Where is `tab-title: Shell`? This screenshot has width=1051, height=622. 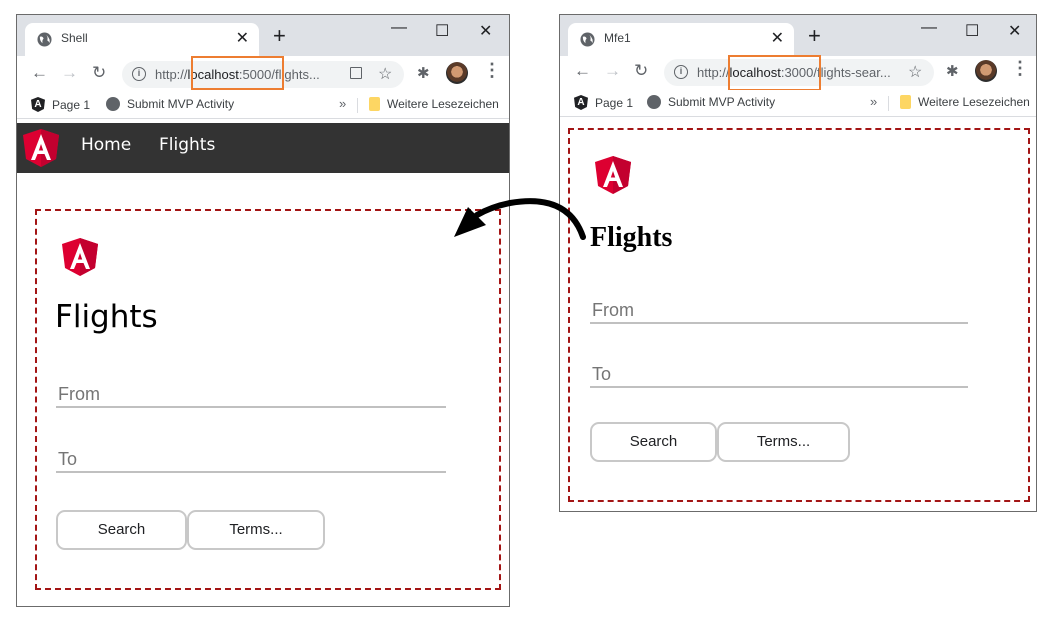 tab-title: Shell is located at coordinates (74, 38).